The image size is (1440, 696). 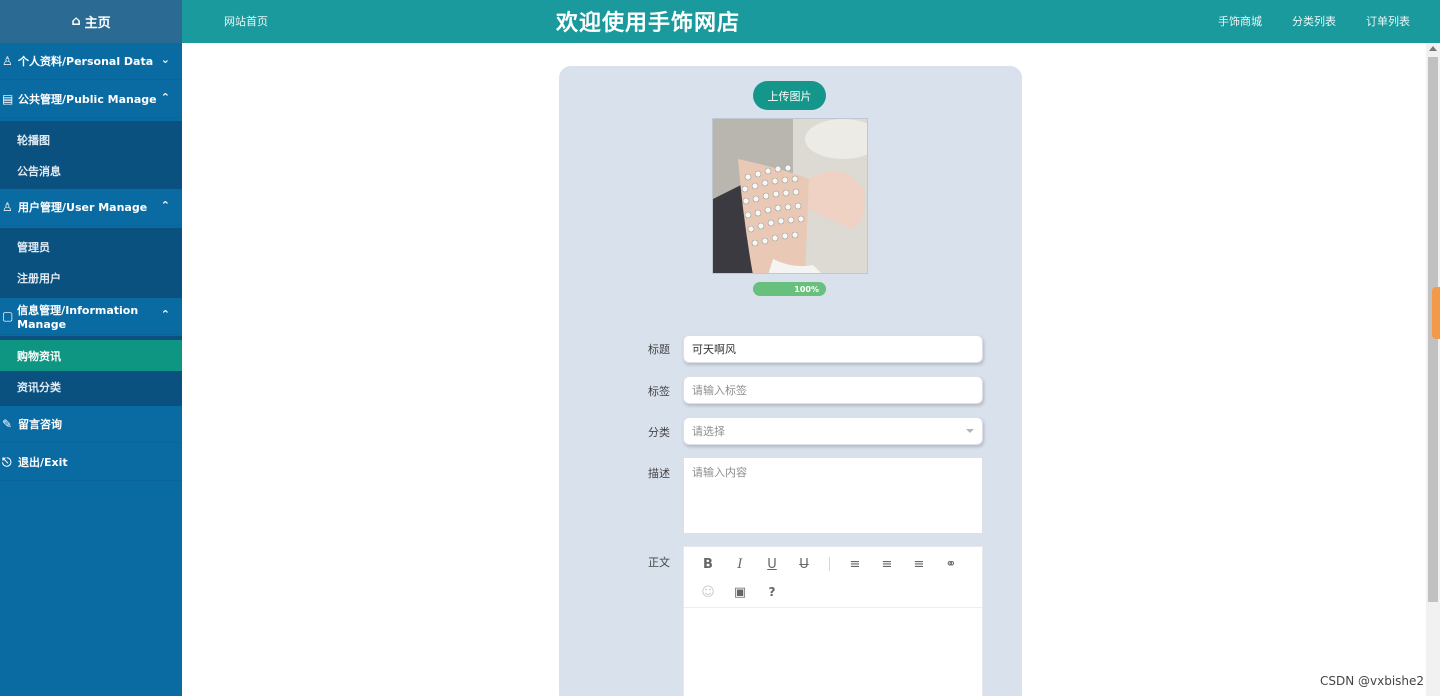 What do you see at coordinates (659, 349) in the screenshot?
I see `title-label: 标题` at bounding box center [659, 349].